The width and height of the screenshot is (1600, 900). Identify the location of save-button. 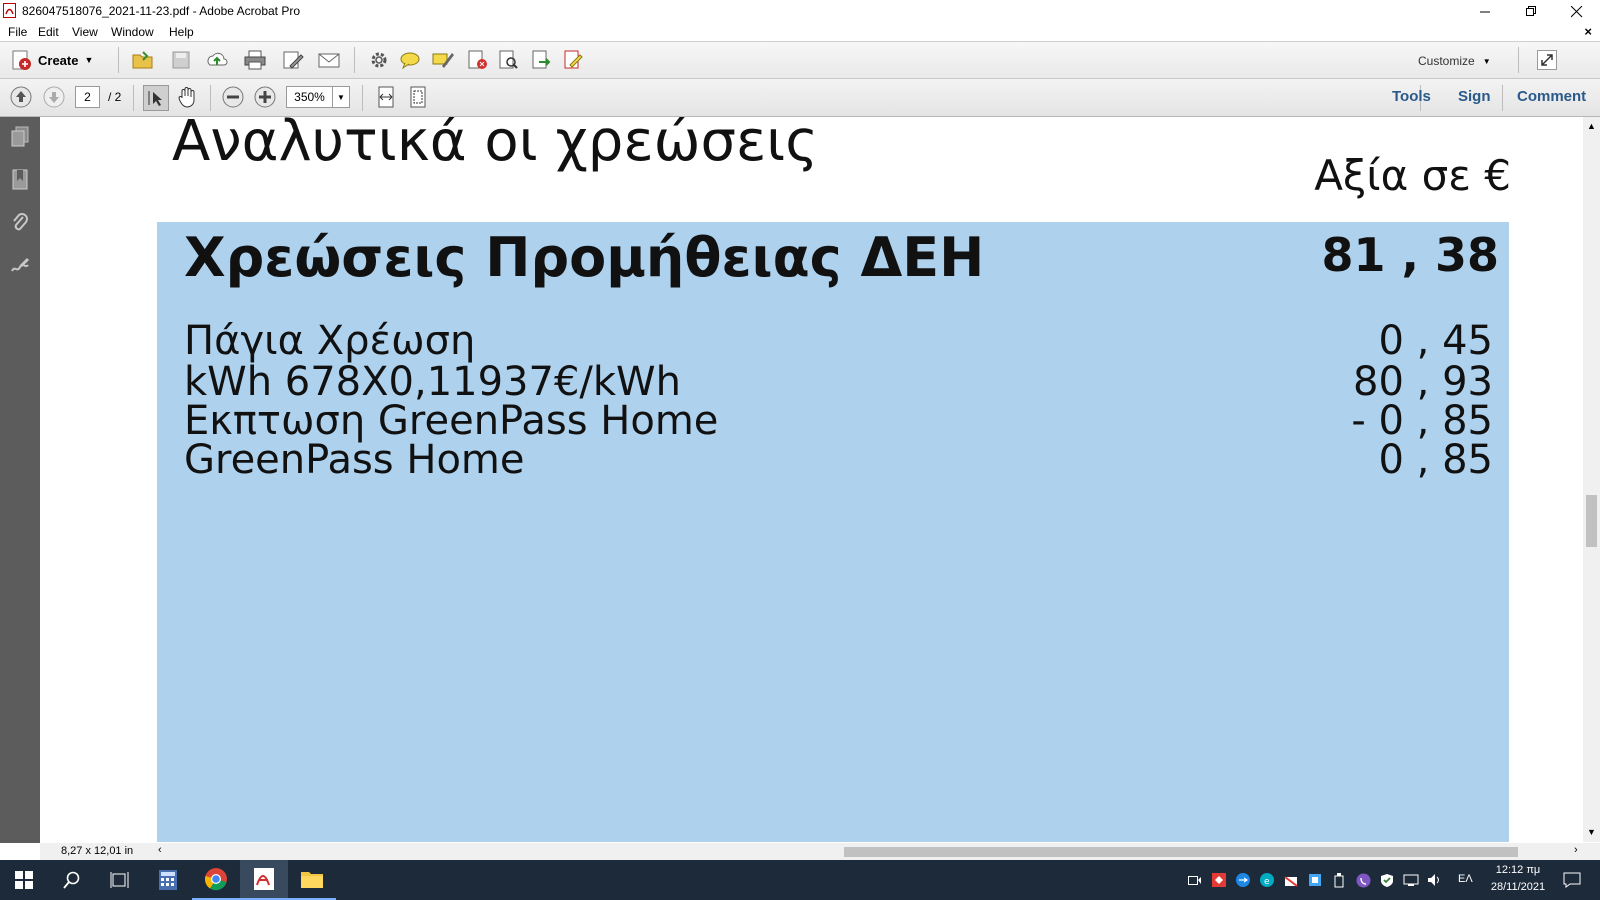
(181, 60).